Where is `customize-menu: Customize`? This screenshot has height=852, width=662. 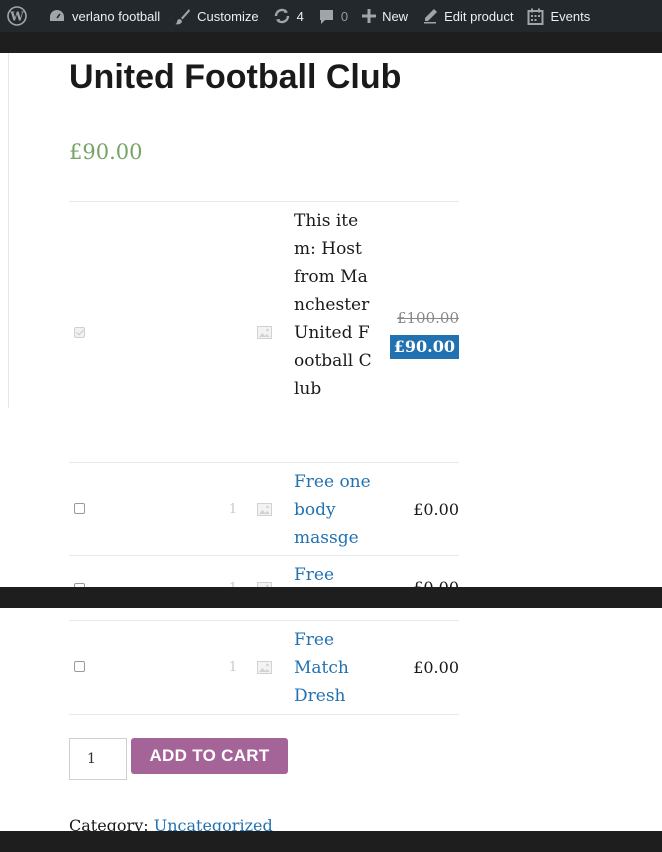 customize-menu: Customize is located at coordinates (216, 16).